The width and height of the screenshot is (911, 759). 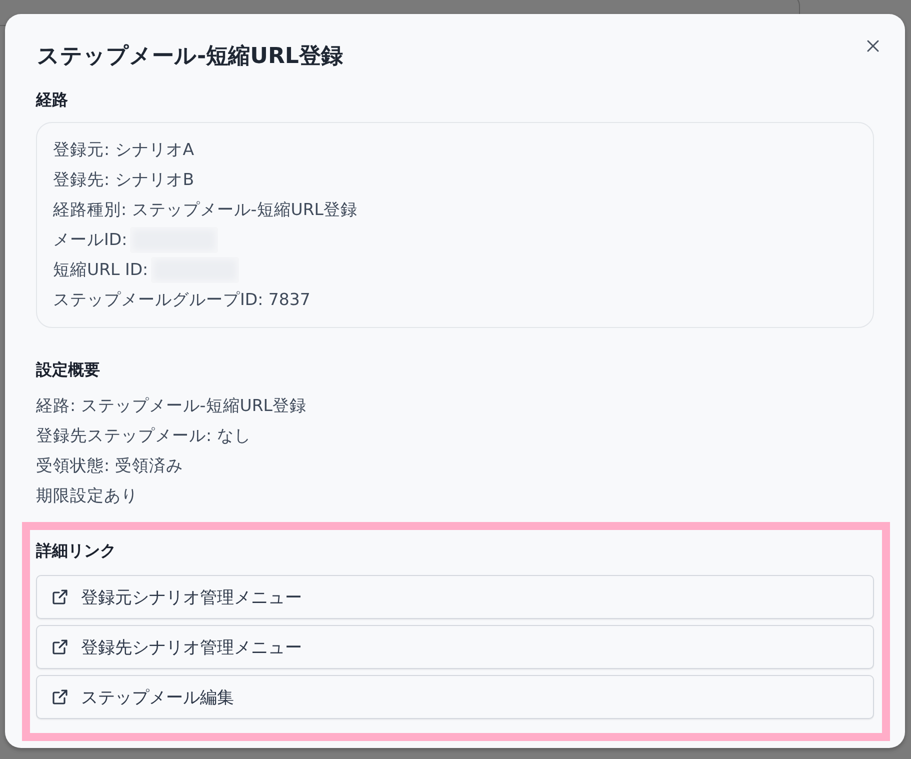 I want to click on summary-text: 受領状態: 受領済み, so click(x=110, y=466).